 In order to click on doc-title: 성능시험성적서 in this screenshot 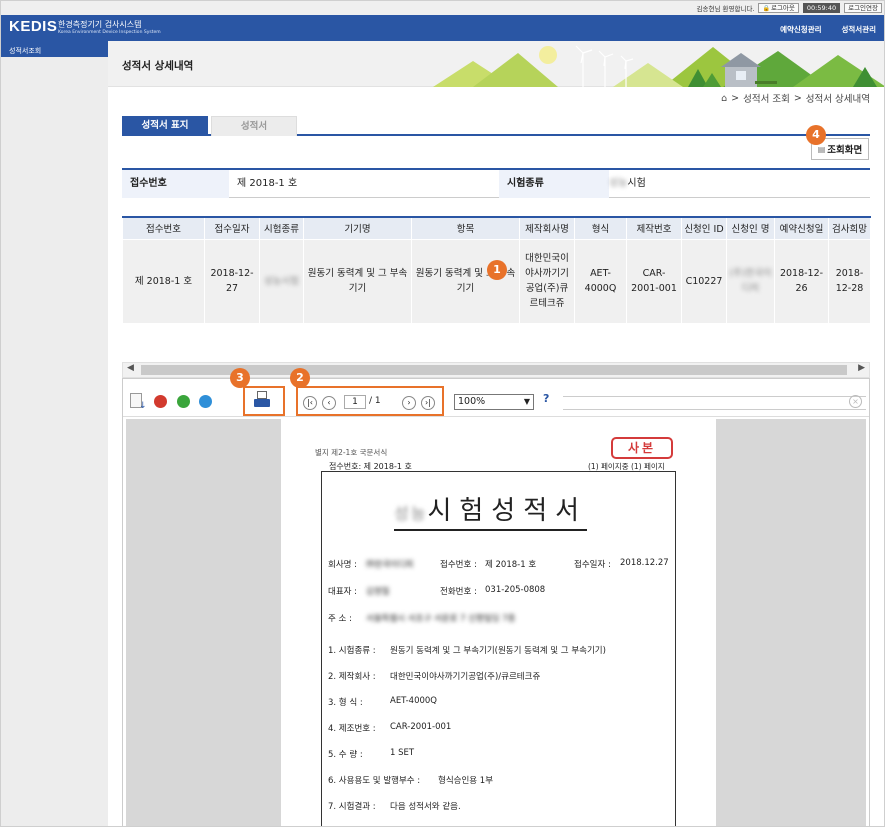, I will do `click(491, 513)`.